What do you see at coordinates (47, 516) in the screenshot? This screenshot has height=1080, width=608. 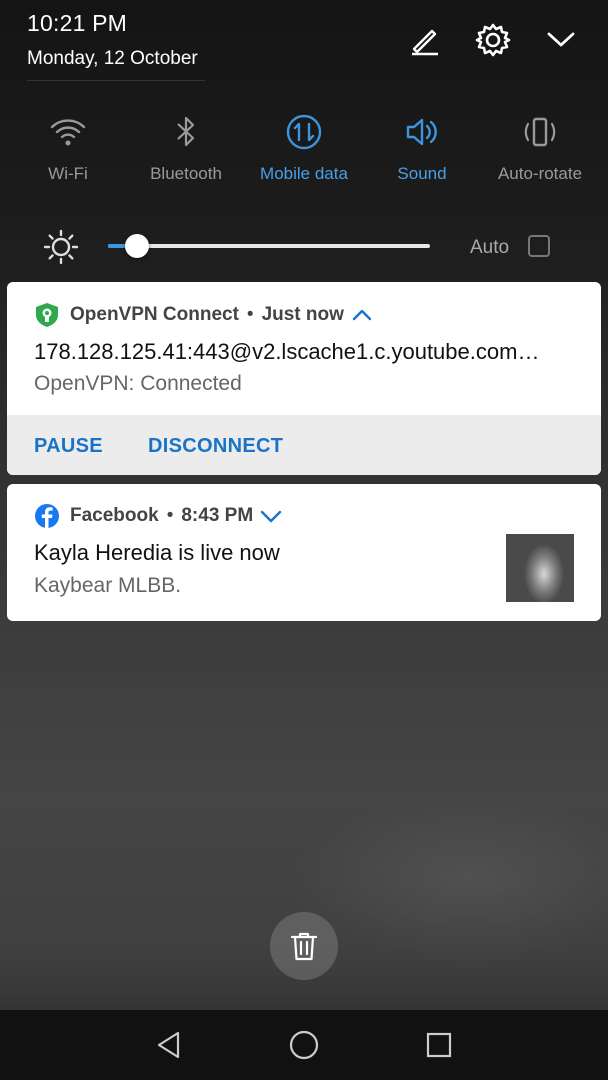 I see `facebook-icon` at bounding box center [47, 516].